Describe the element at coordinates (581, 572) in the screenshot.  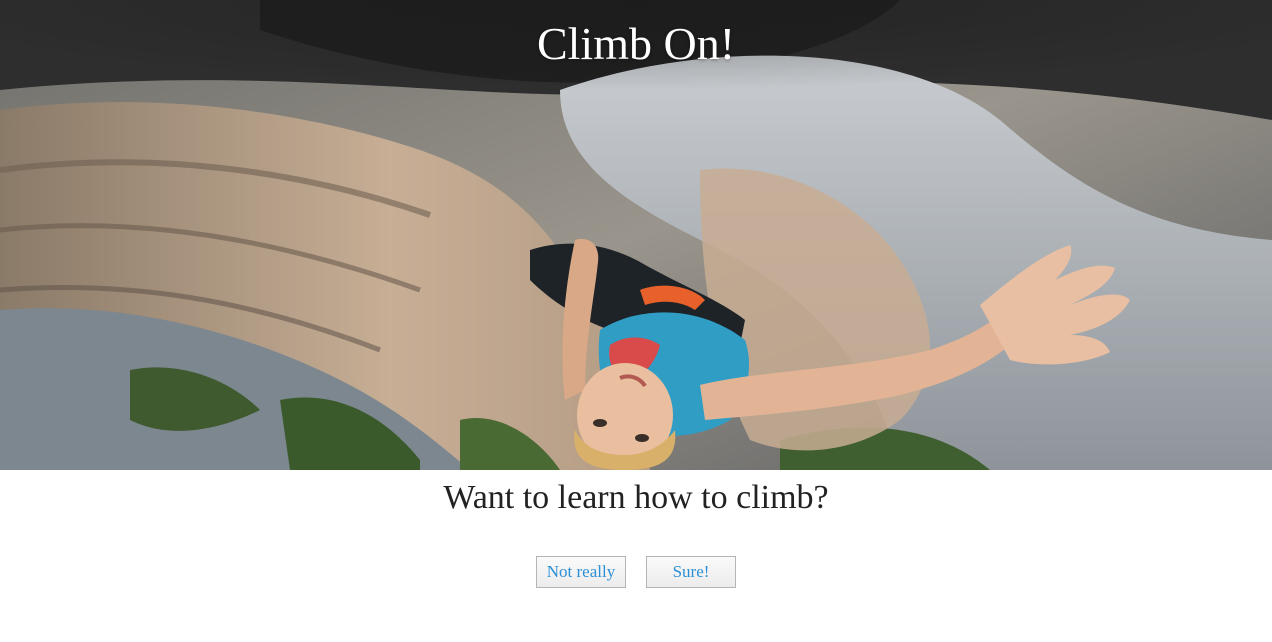
I see `not-really-button: Not really` at that location.